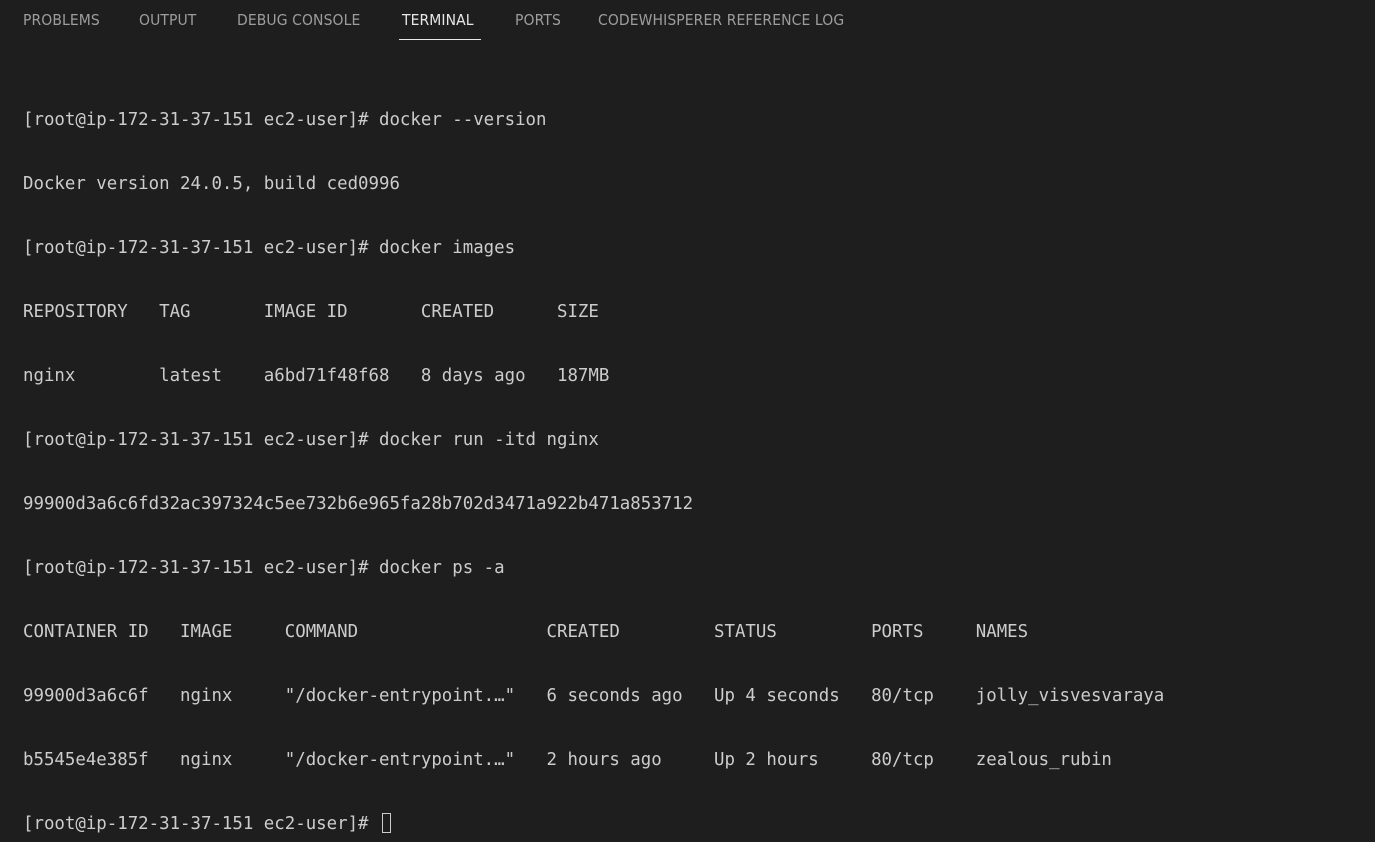  Describe the element at coordinates (386, 823) in the screenshot. I see `terminal-cursor` at that location.